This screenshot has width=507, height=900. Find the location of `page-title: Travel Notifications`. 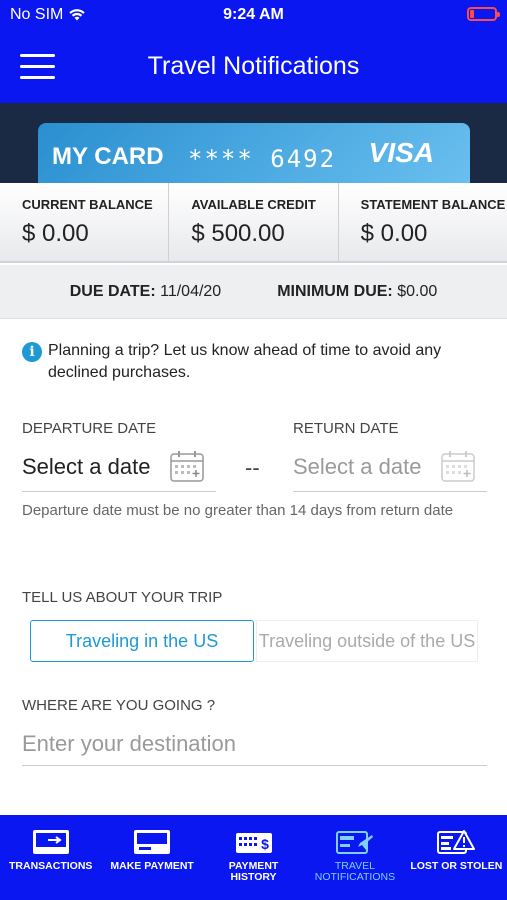

page-title: Travel Notifications is located at coordinates (253, 66).